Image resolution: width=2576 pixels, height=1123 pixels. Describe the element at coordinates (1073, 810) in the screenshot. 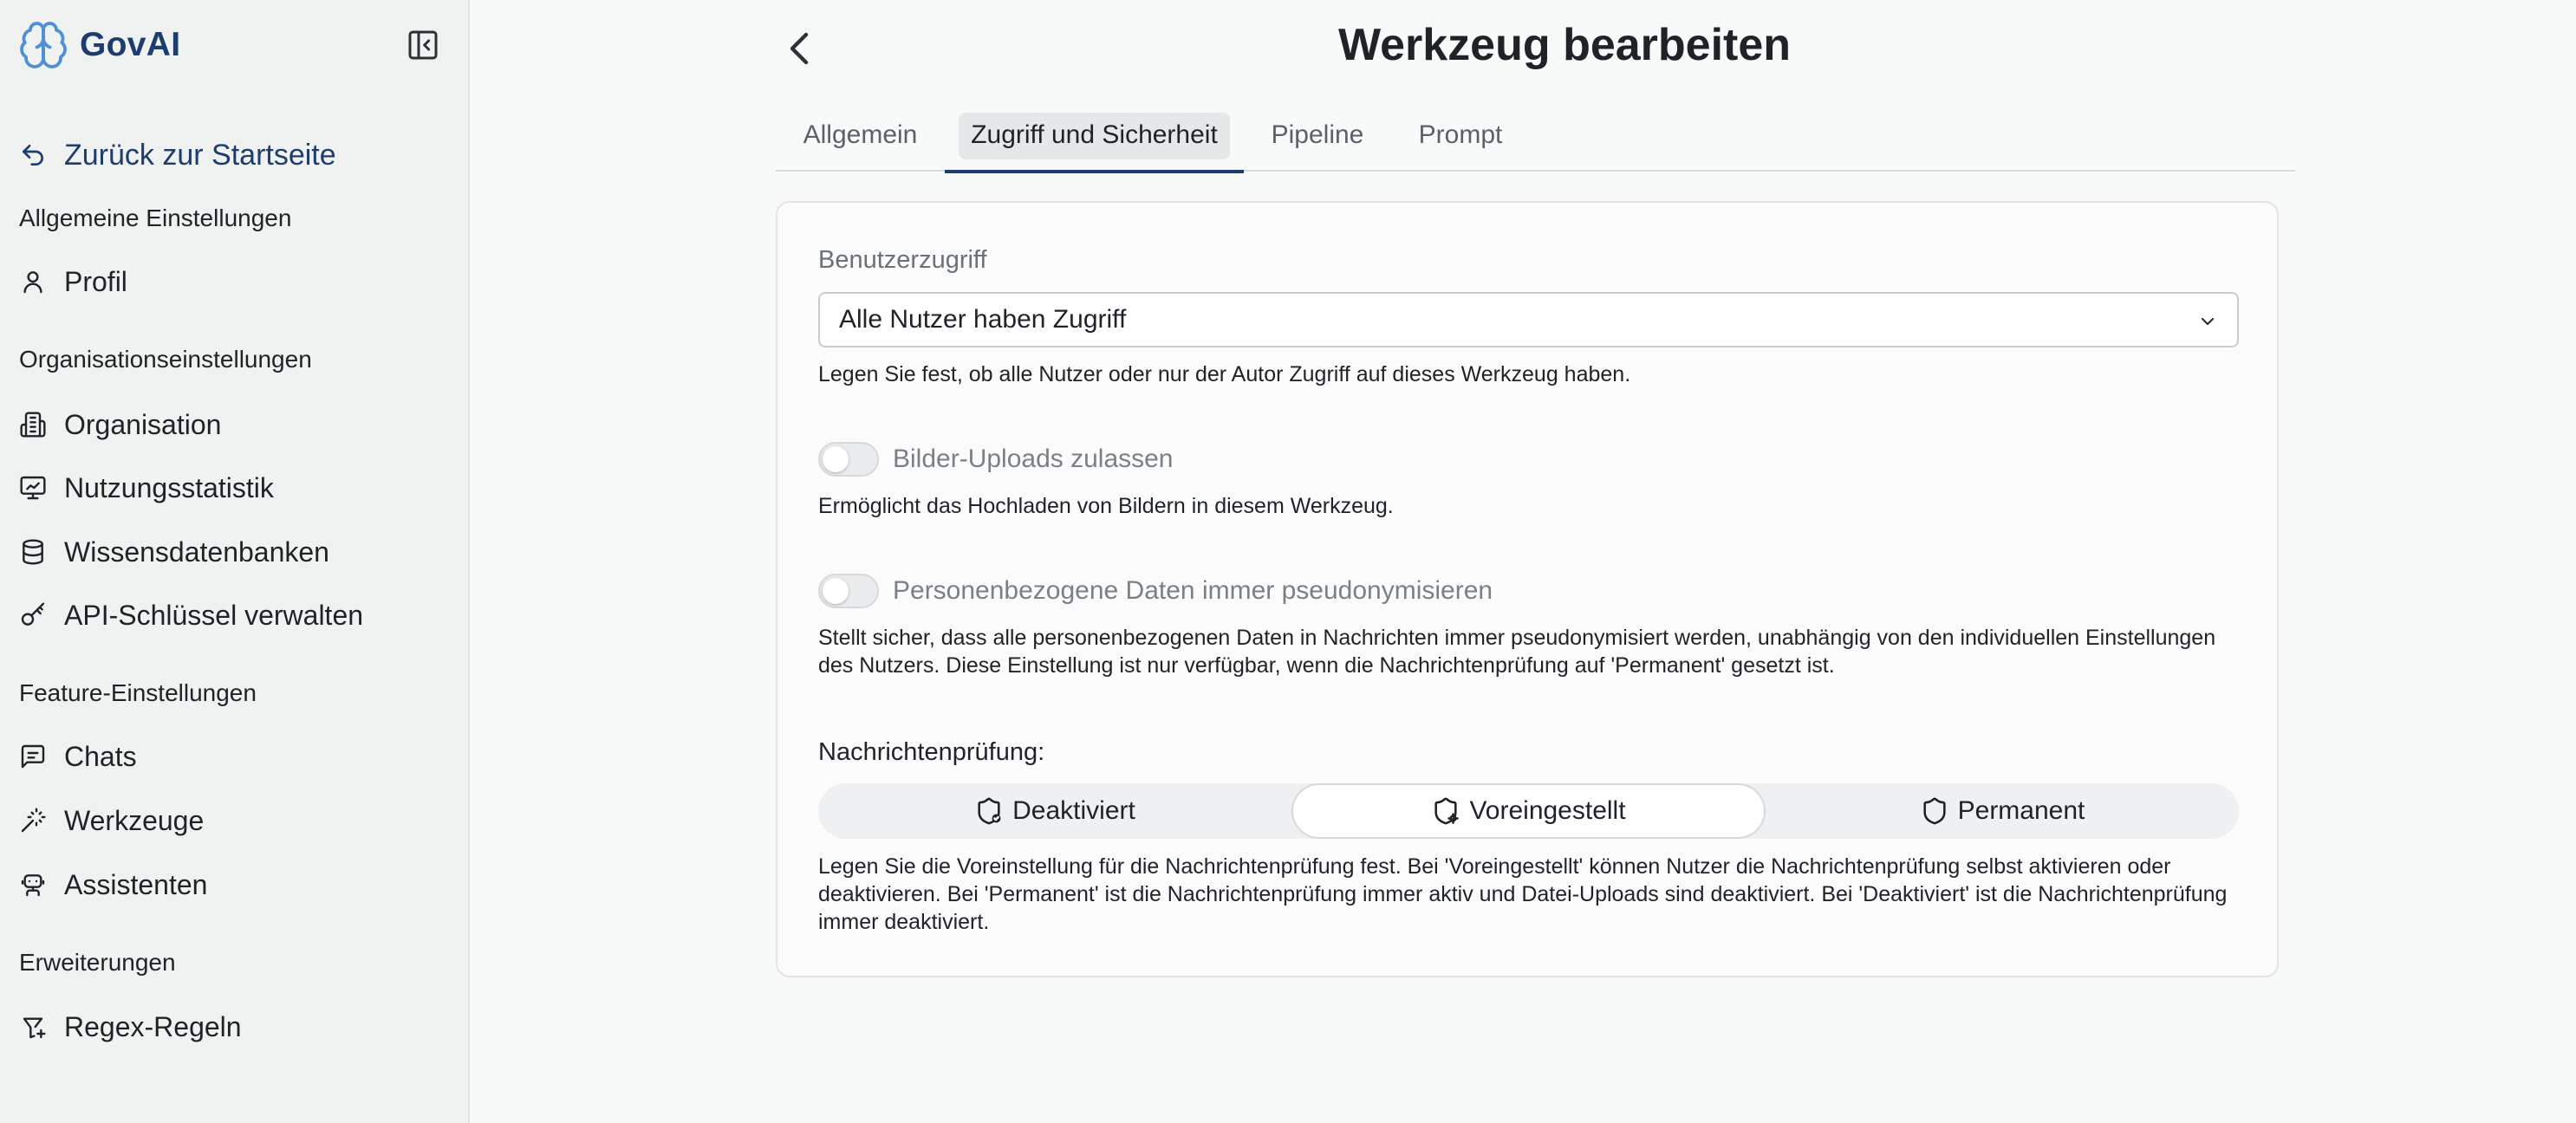

I see `option-label: Deaktiviert` at that location.